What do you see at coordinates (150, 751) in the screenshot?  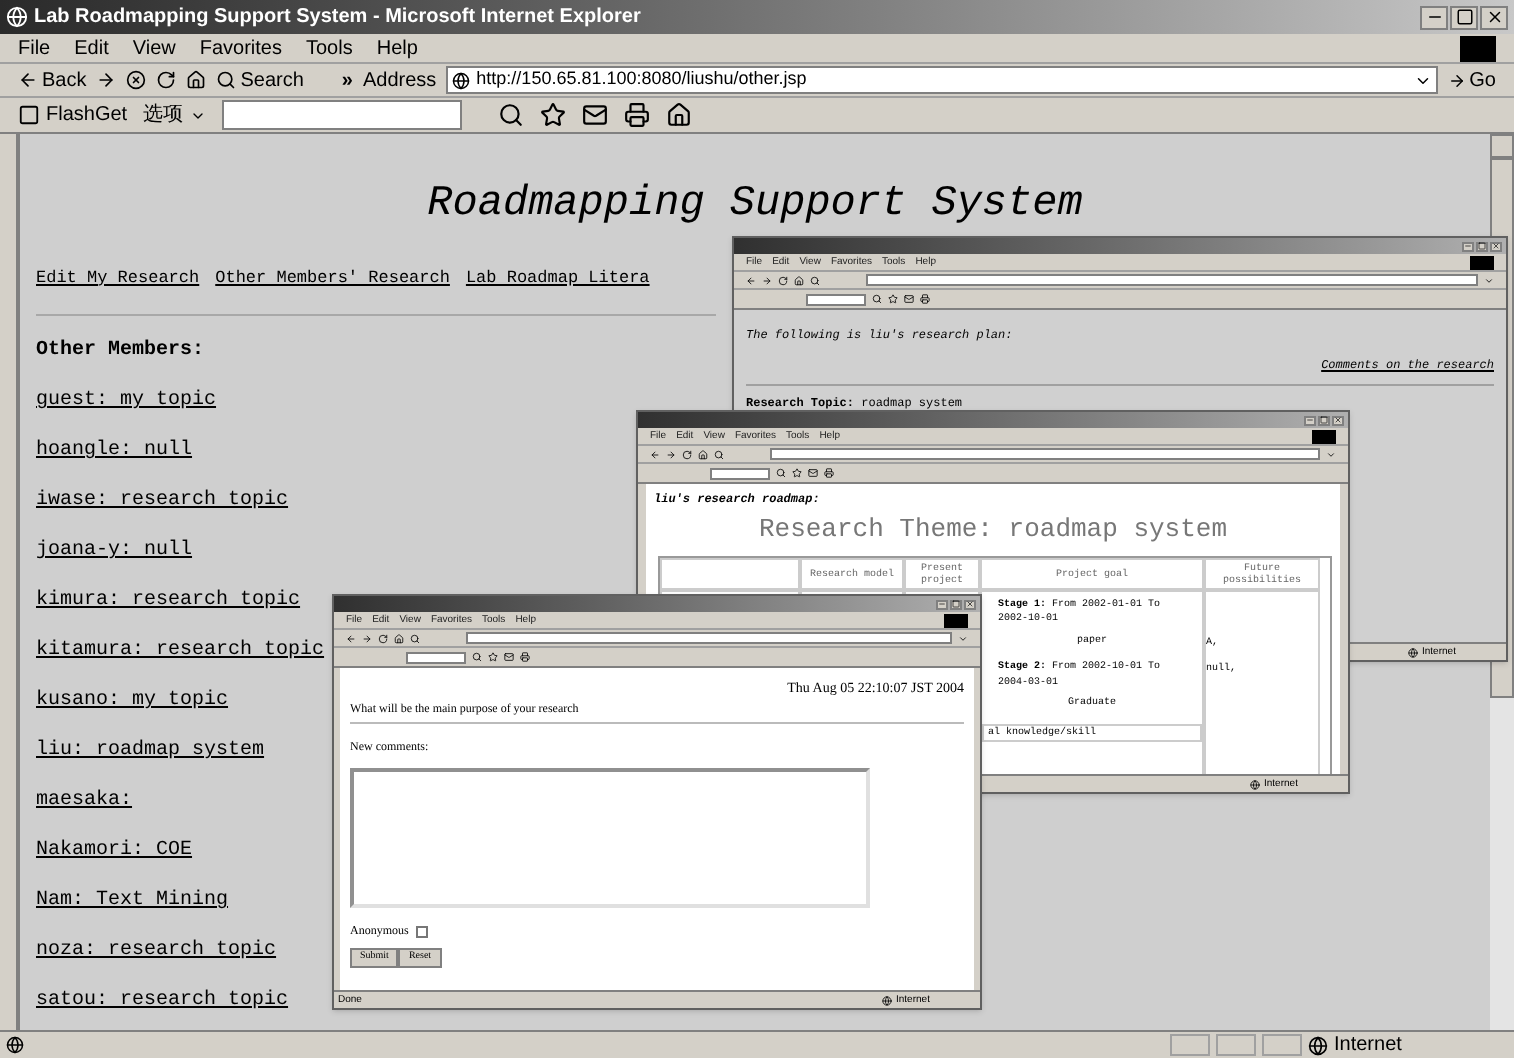 I see `member-link: liu: roadmap system` at bounding box center [150, 751].